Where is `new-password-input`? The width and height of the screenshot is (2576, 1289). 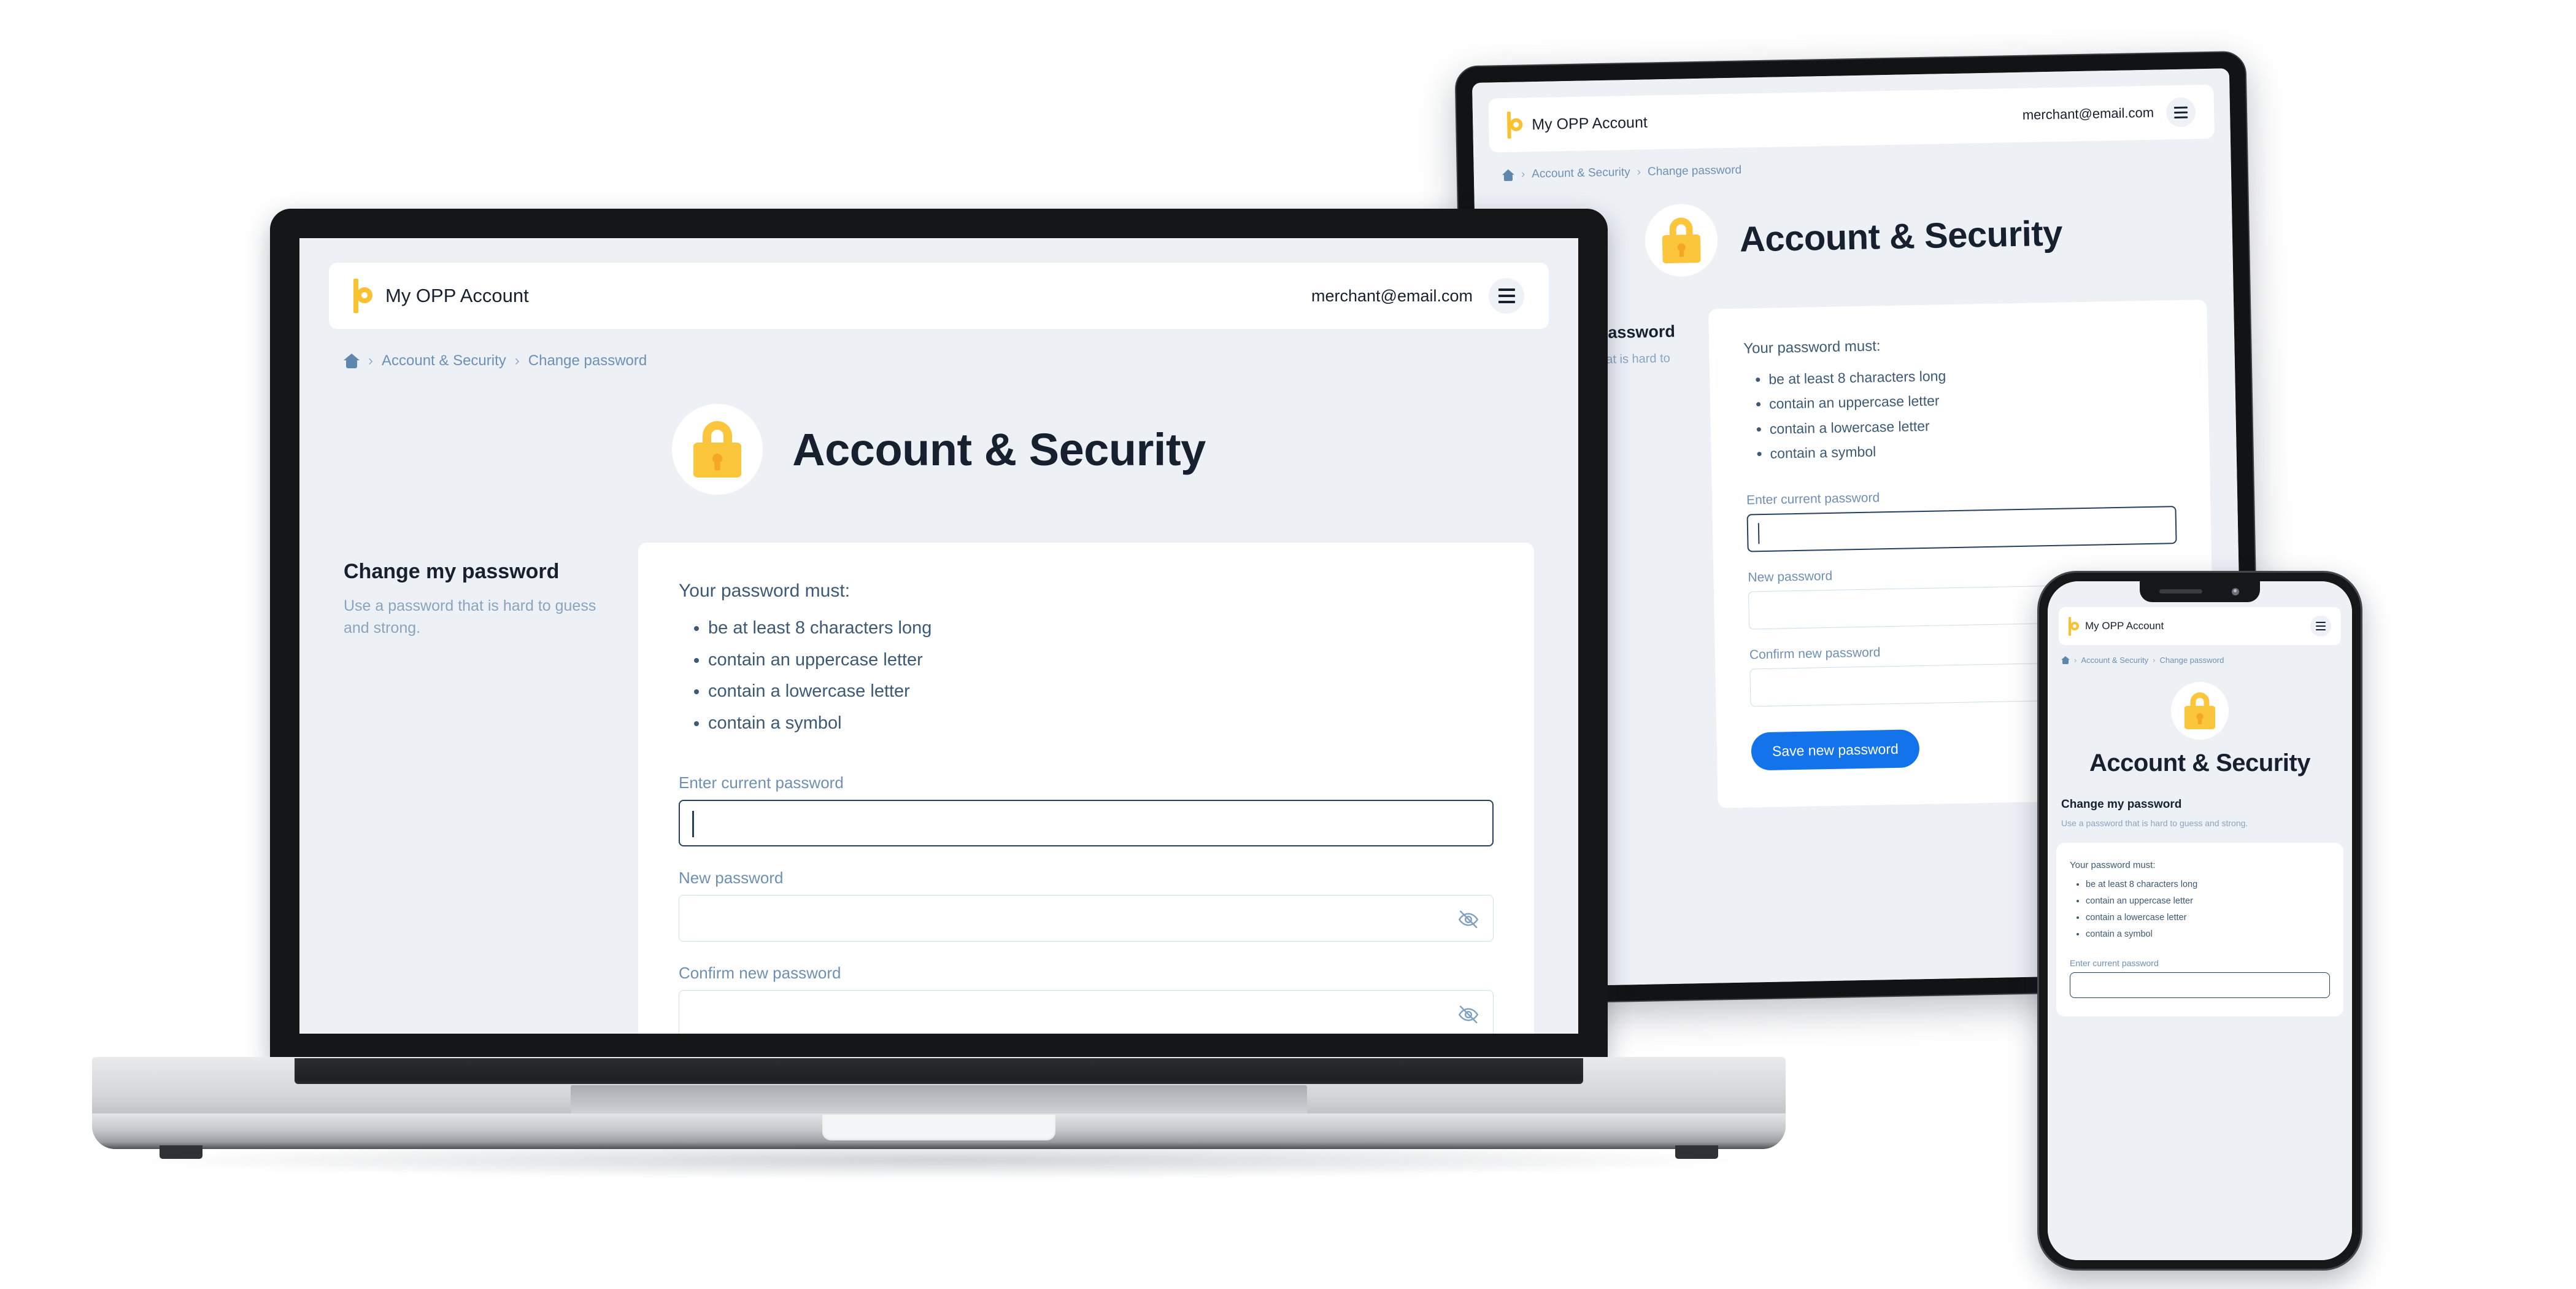
new-password-input is located at coordinates (1086, 918).